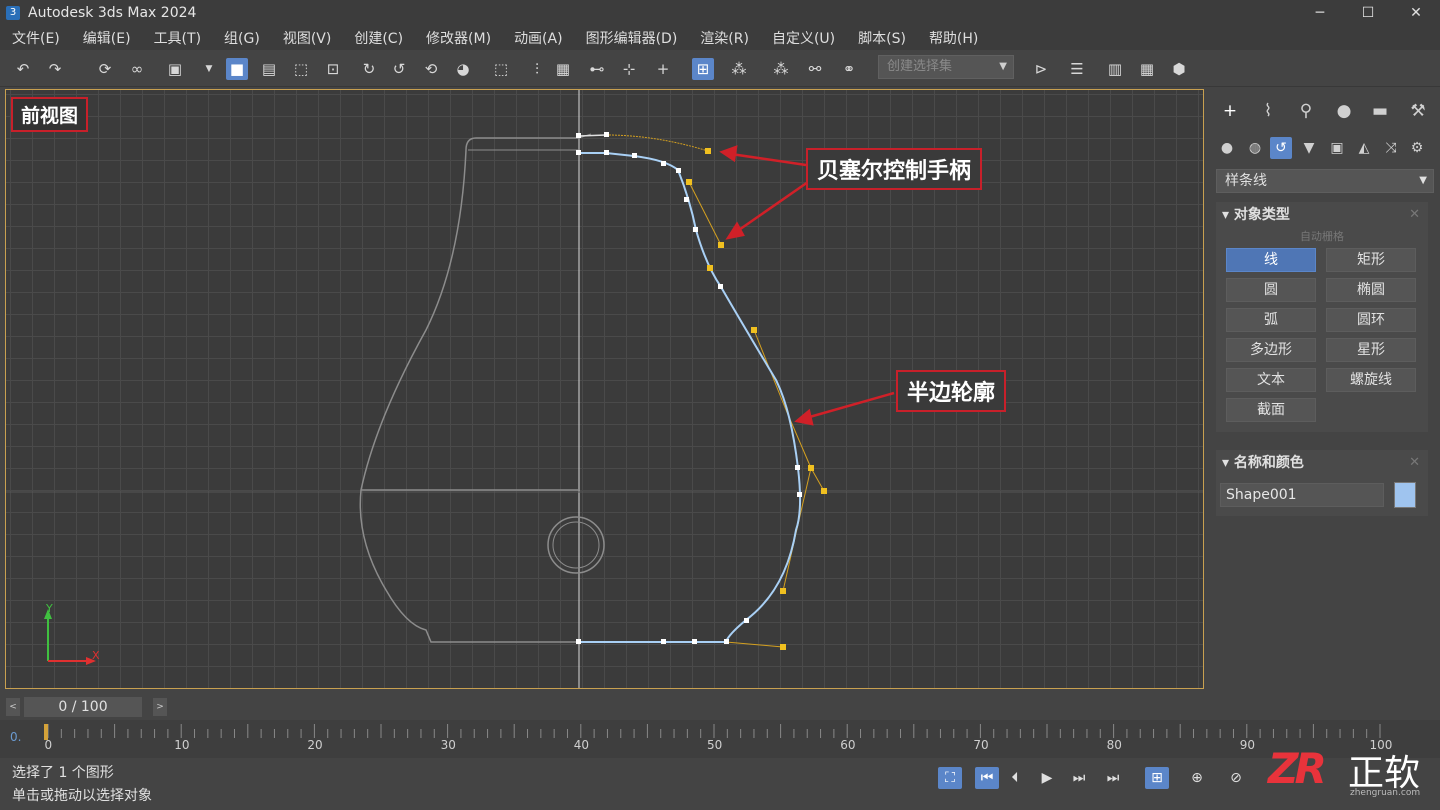 The width and height of the screenshot is (1440, 810). I want to click on star-button: 星形, so click(1371, 350).